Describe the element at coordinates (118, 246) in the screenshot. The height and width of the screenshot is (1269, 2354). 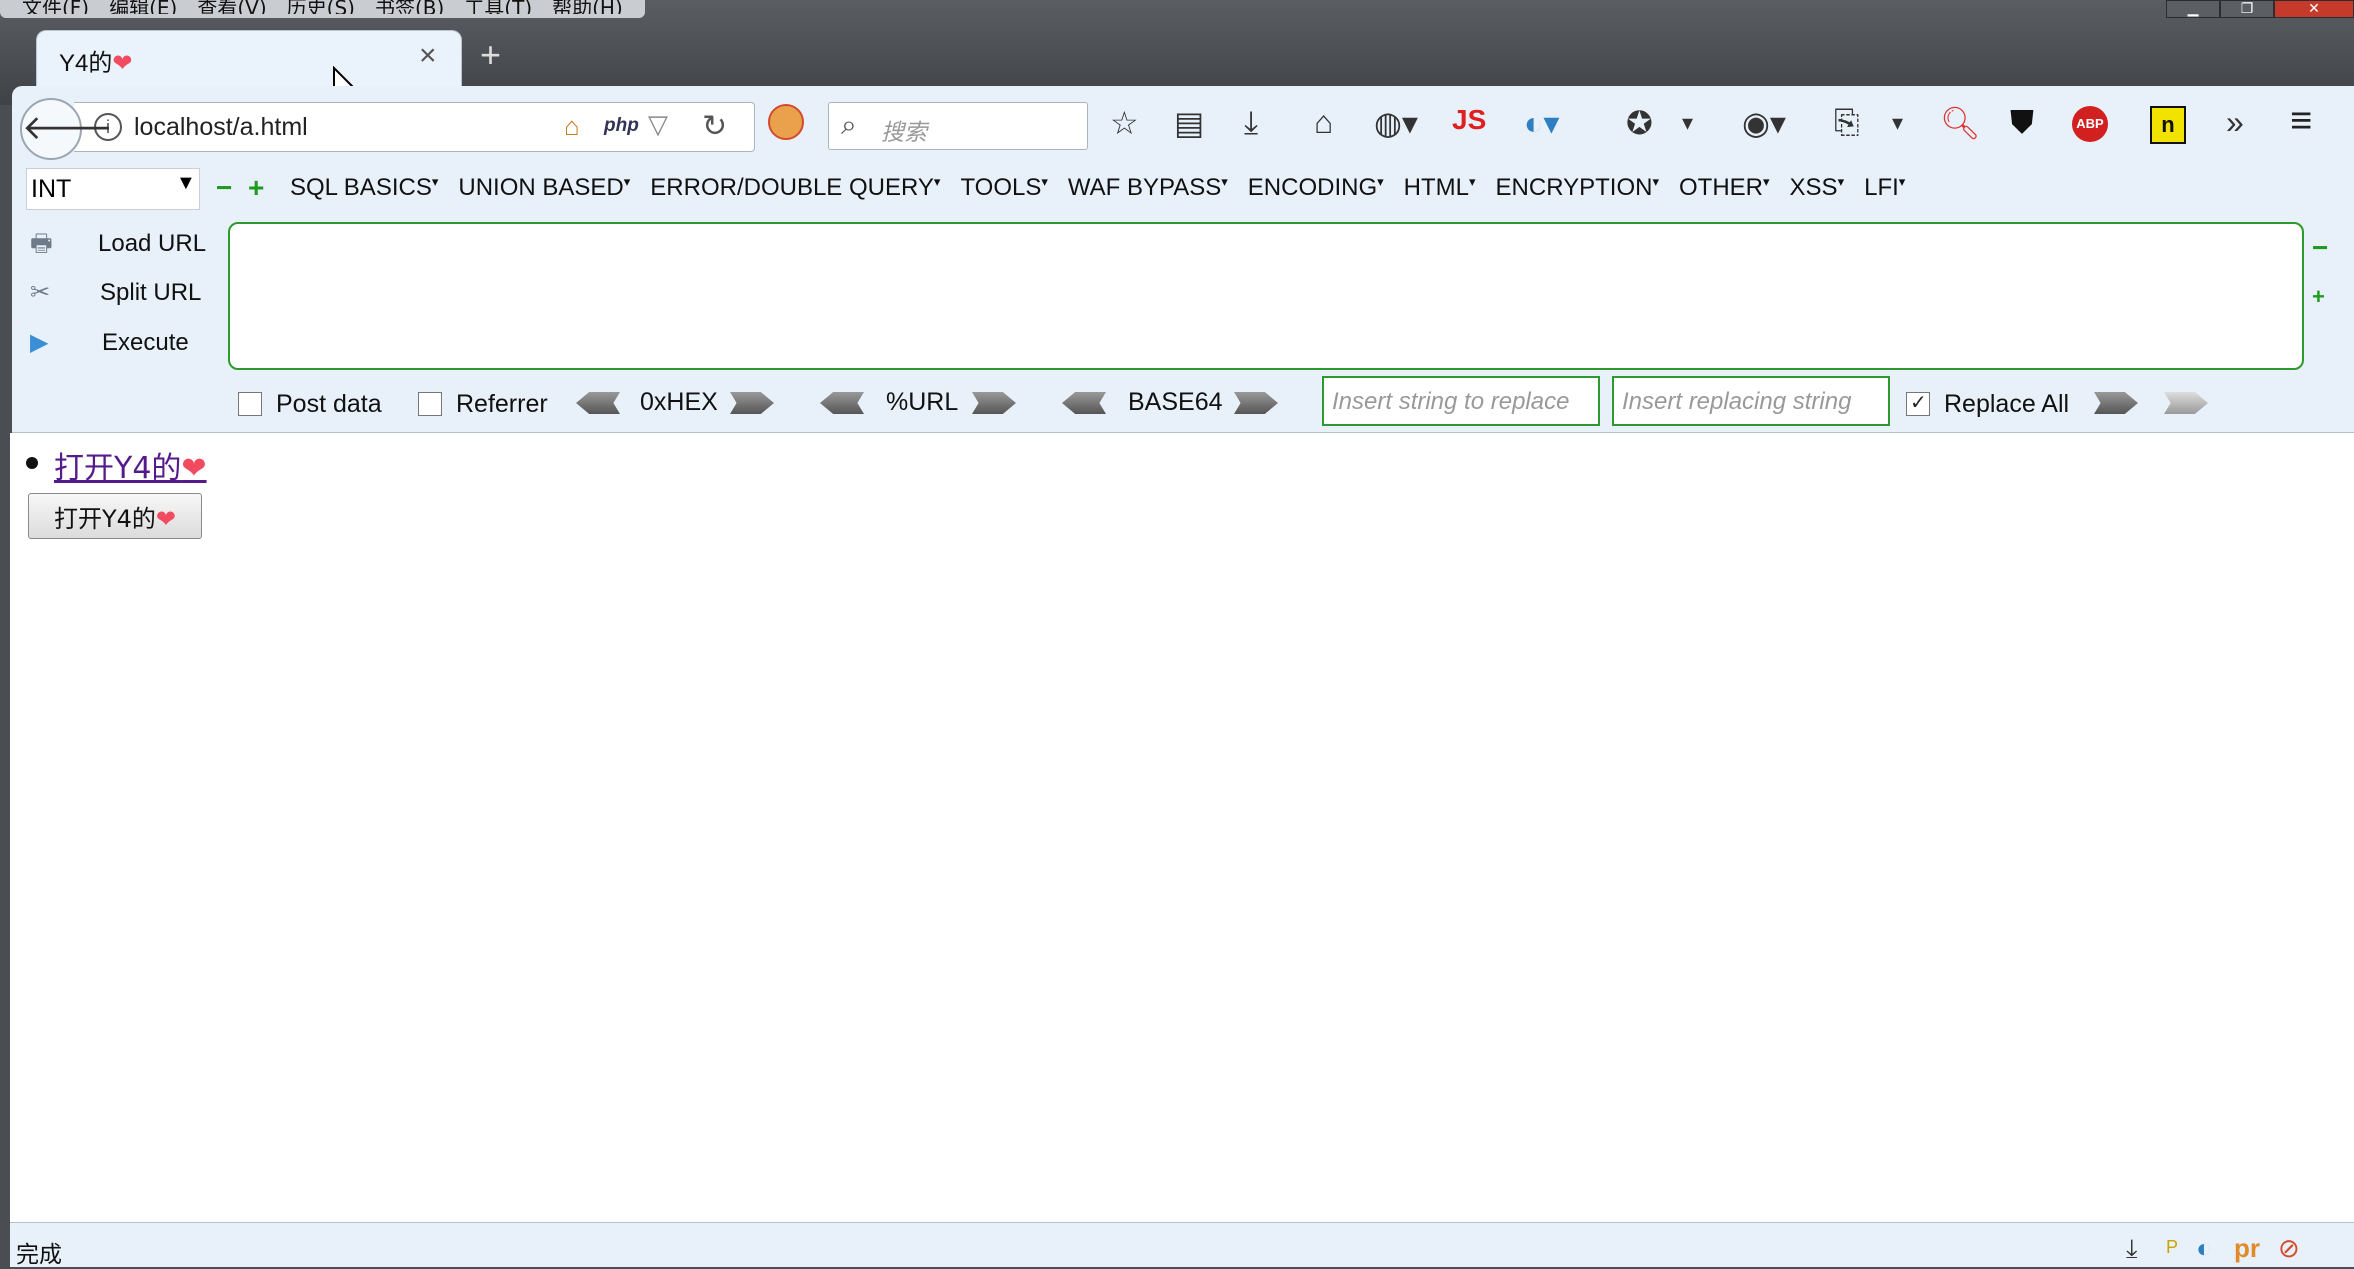
I see `load-url-button: 🖶 Load URL` at that location.